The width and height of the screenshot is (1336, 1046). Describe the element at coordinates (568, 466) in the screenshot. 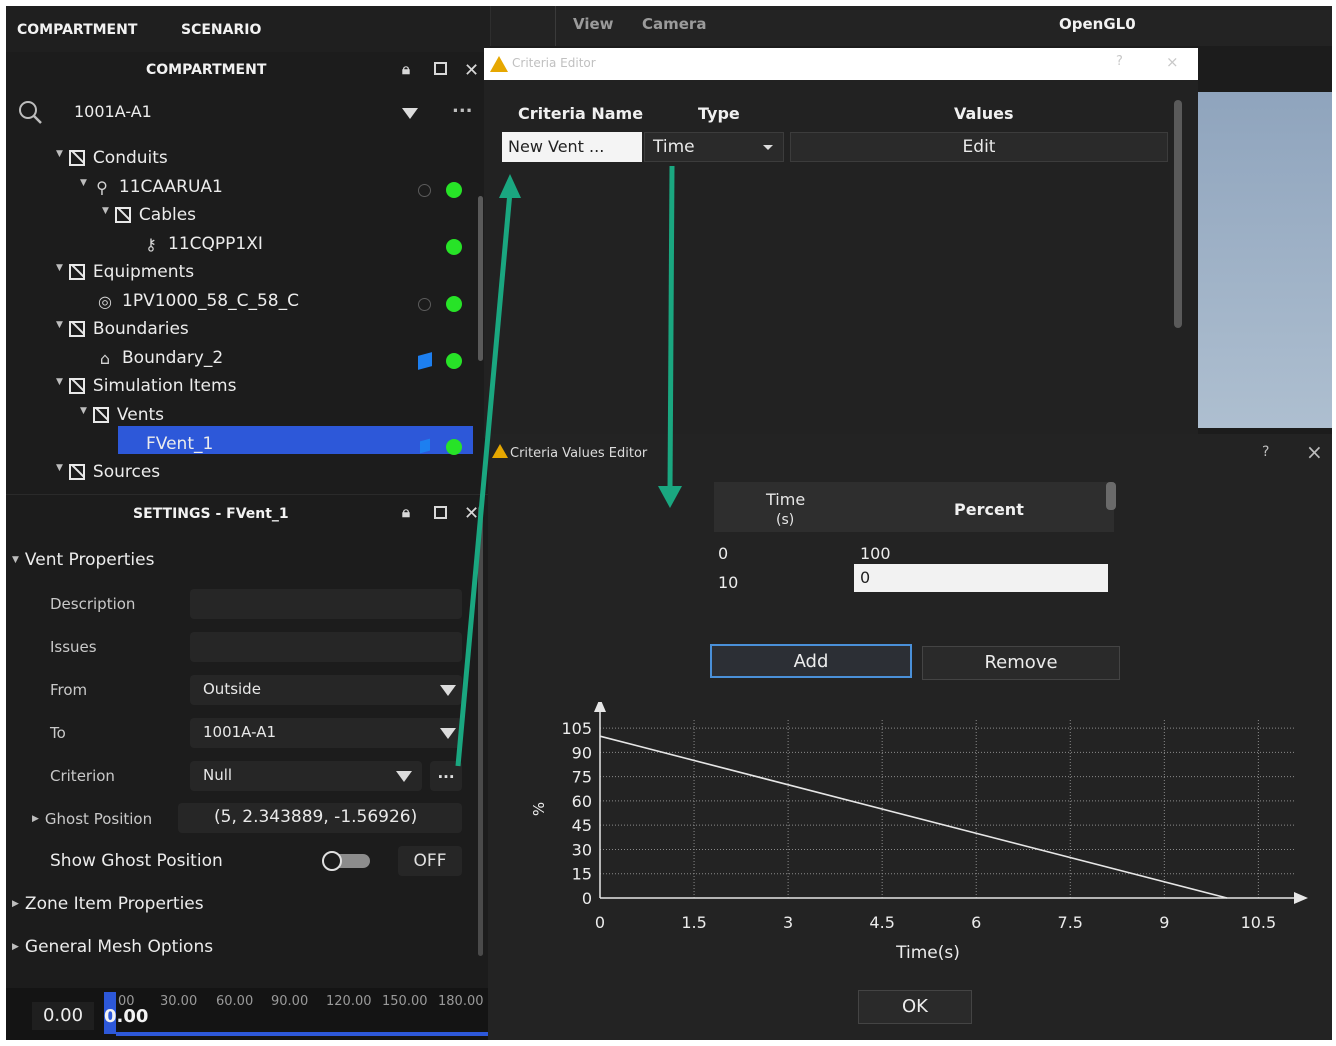

I see `annotation-arrows` at that location.